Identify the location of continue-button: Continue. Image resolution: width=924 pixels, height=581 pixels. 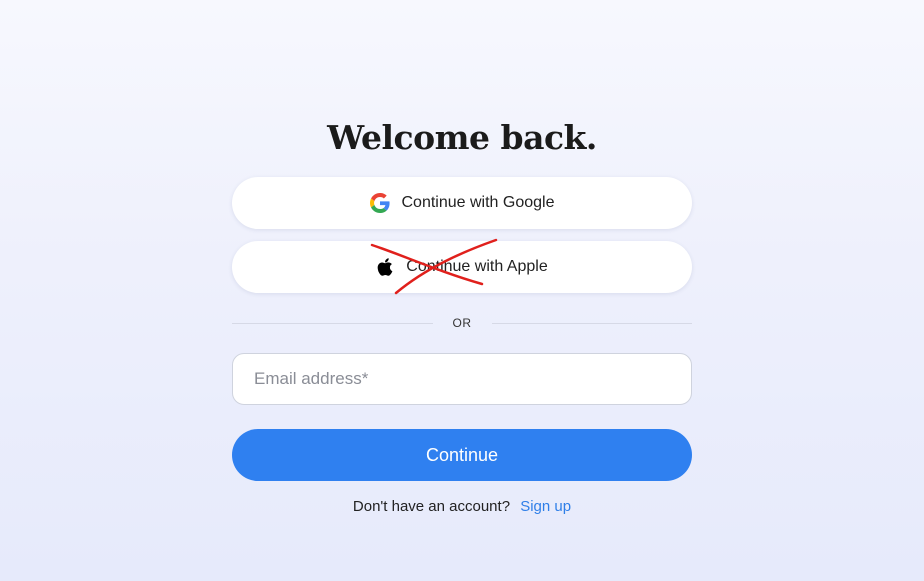
(462, 455).